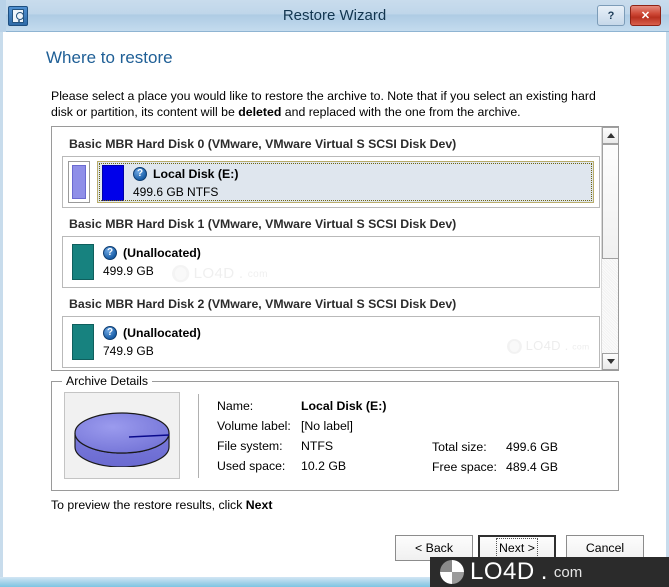 The image size is (669, 587). I want to click on partition-info: ? (Unallocated) 749.9 GB, so click(346, 342).